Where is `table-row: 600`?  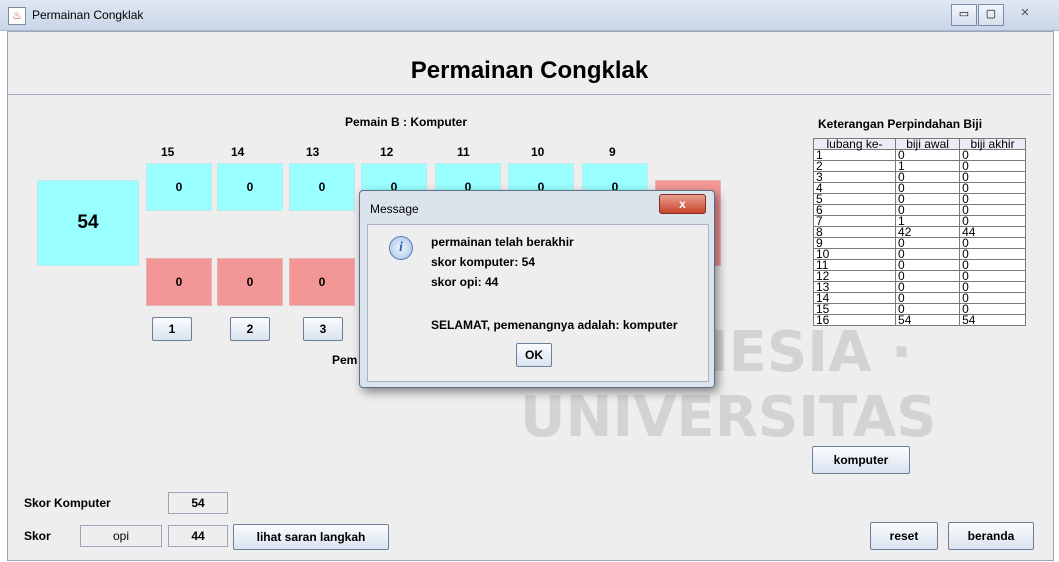 table-row: 600 is located at coordinates (919, 210).